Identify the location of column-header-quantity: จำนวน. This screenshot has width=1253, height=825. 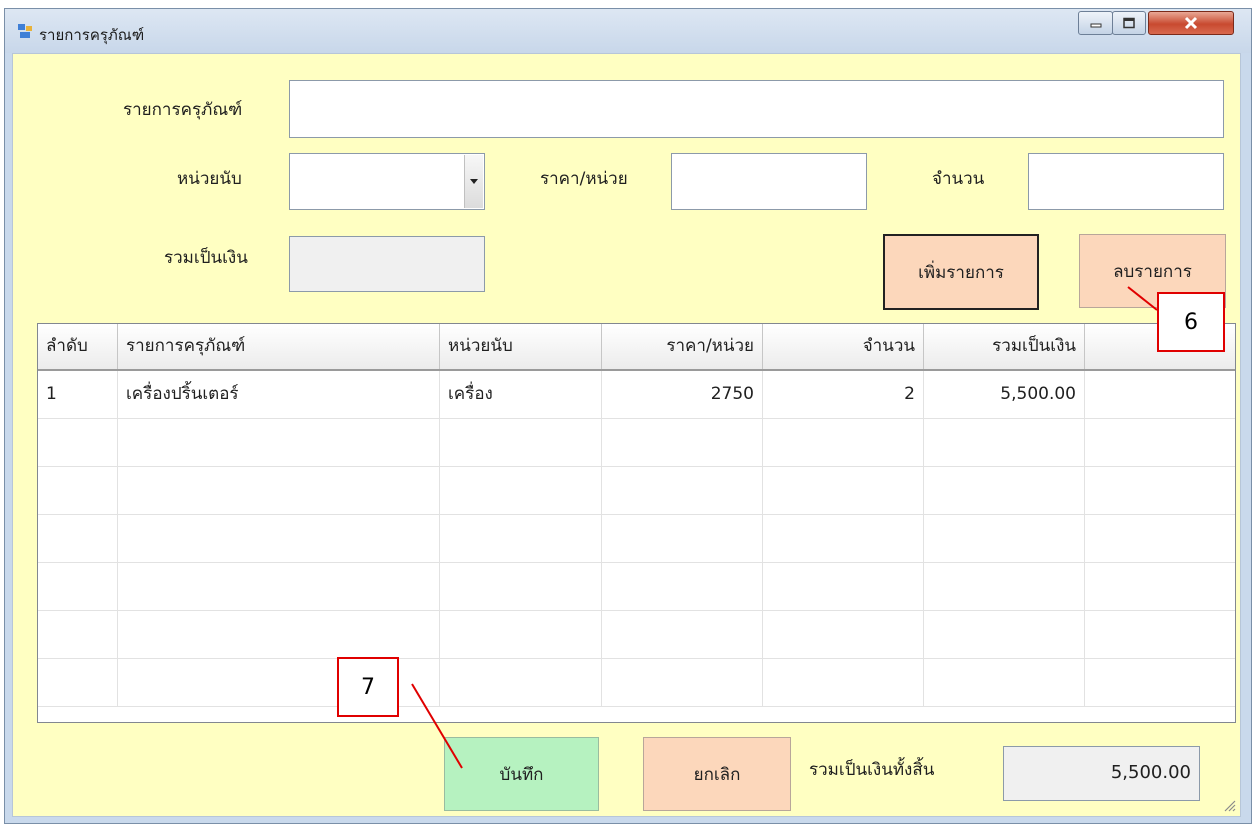
(843, 346).